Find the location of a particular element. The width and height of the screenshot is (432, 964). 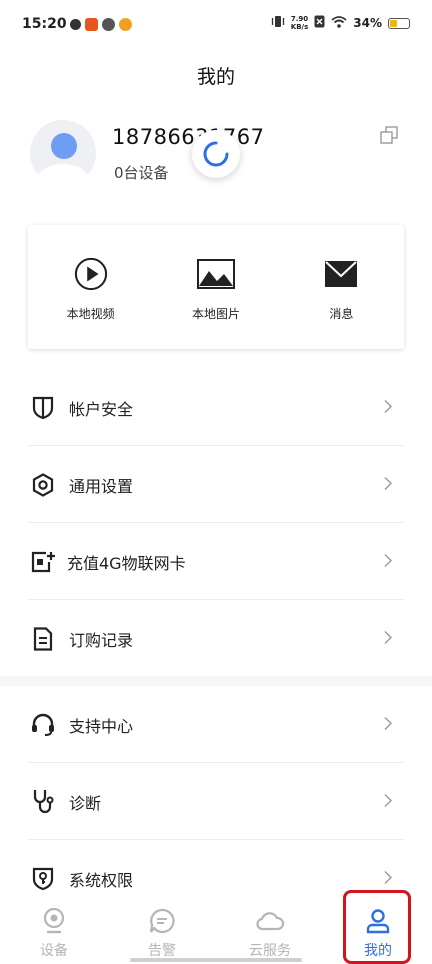

chat-bubble-icon is located at coordinates (162, 921).